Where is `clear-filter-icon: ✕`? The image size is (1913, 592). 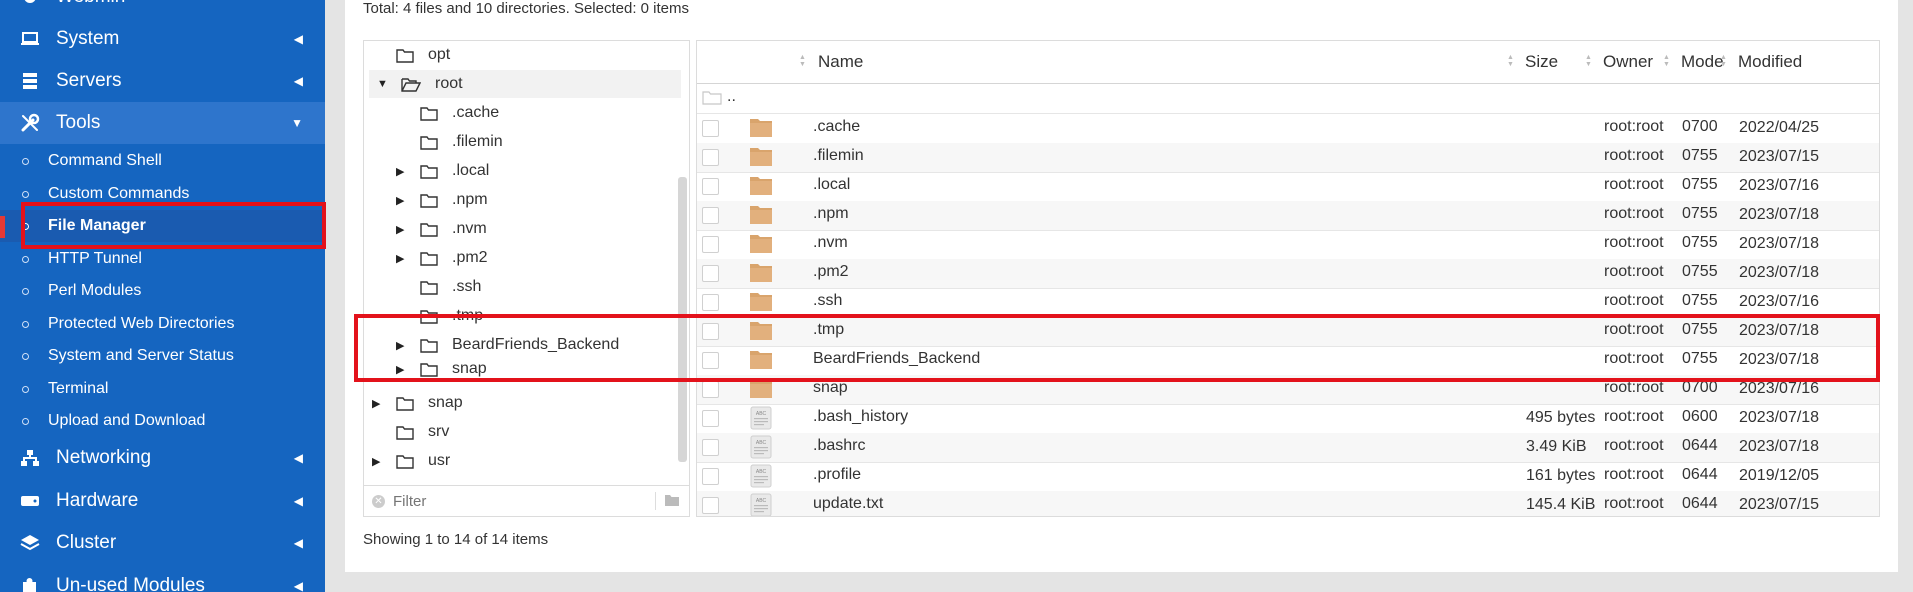
clear-filter-icon: ✕ is located at coordinates (378, 501).